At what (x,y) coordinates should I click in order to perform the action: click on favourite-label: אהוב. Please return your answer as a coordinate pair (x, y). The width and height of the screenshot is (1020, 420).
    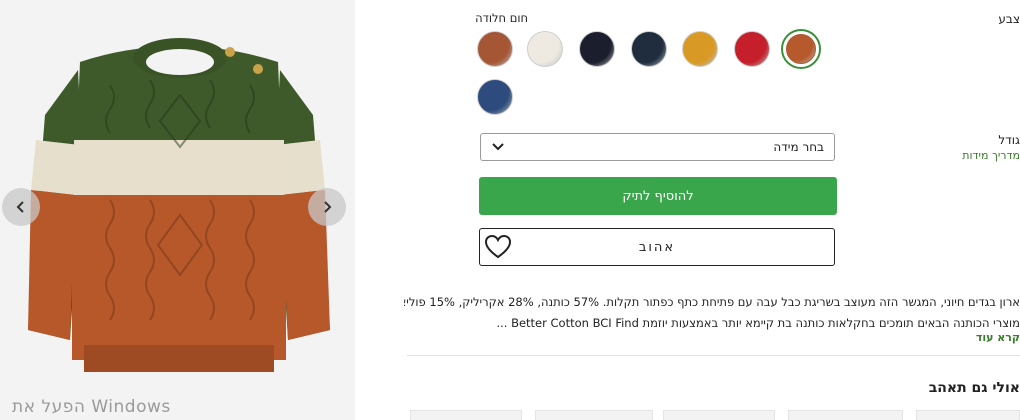
    Looking at the image, I should click on (657, 247).